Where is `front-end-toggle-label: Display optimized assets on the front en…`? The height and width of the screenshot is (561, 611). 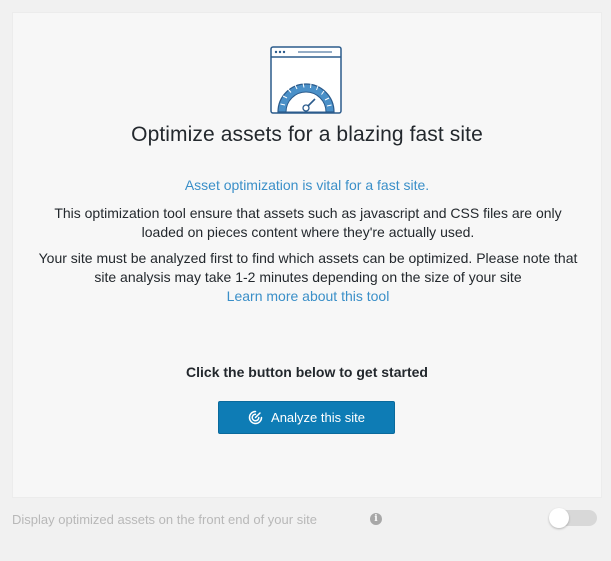 front-end-toggle-label: Display optimized assets on the front en… is located at coordinates (164, 519).